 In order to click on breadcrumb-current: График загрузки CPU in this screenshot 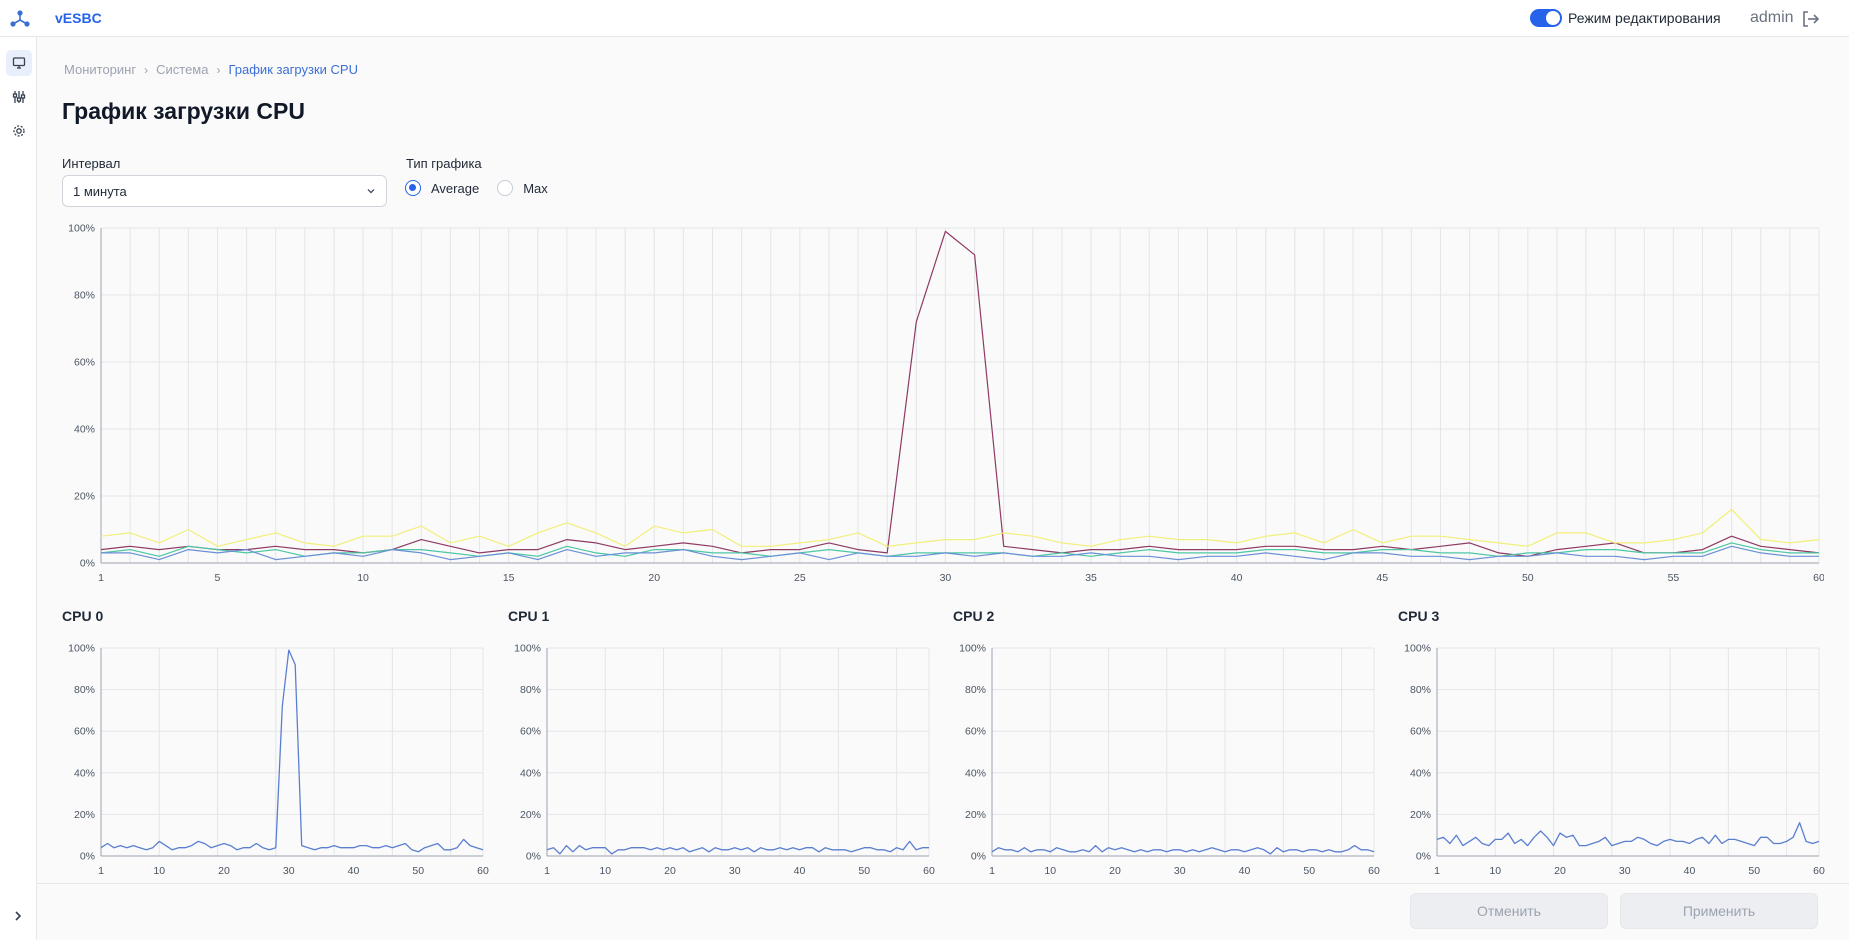, I will do `click(293, 69)`.